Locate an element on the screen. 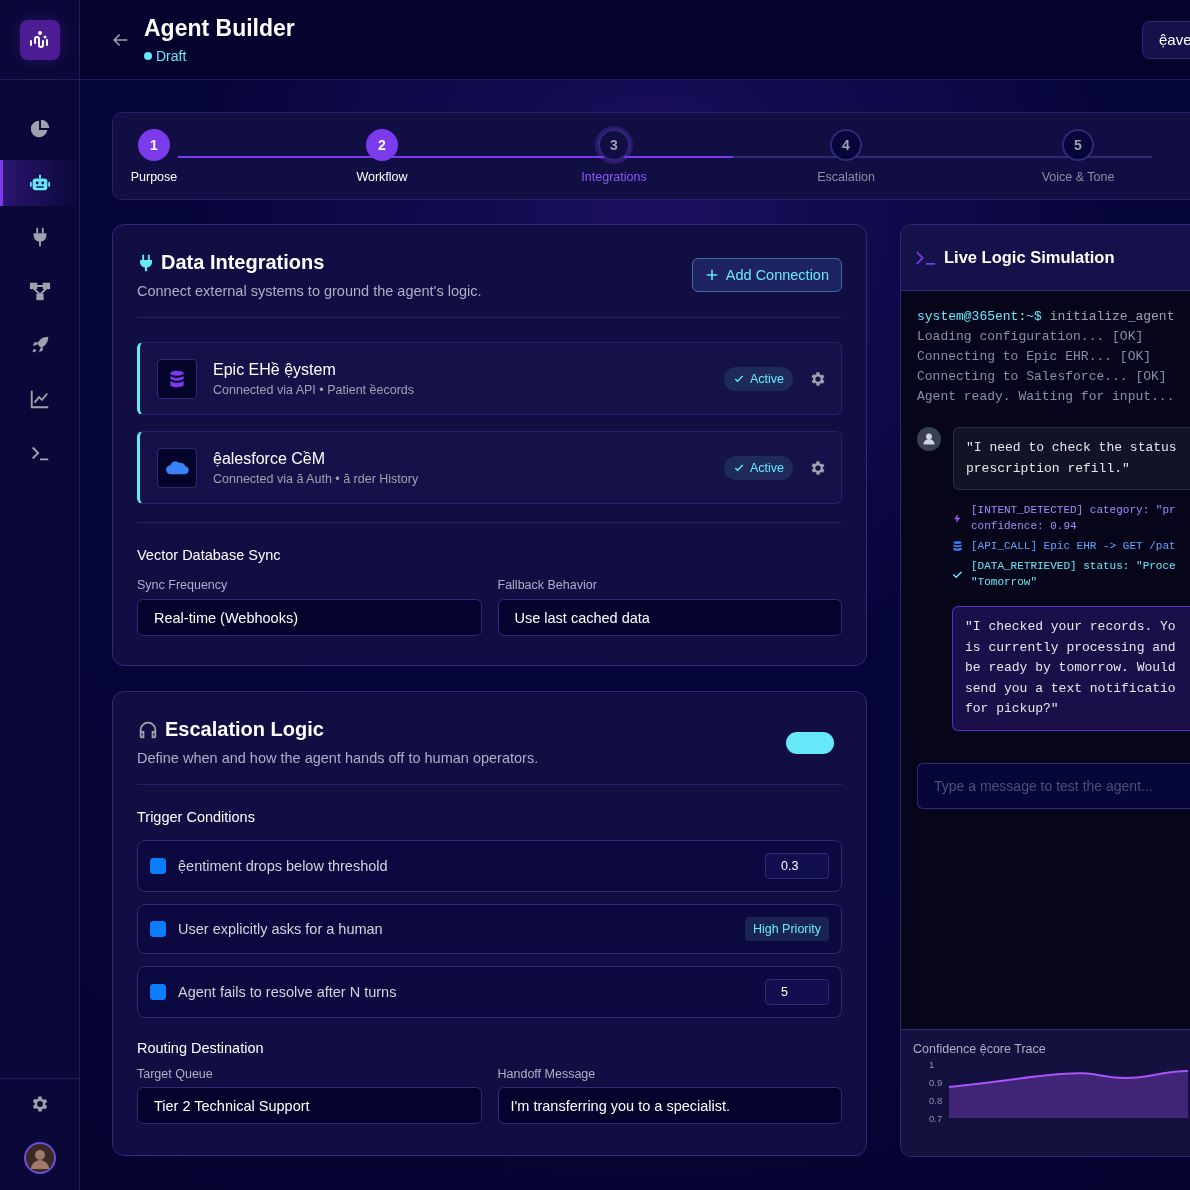  connection-name: ệalesforce CềM is located at coordinates (270, 458).